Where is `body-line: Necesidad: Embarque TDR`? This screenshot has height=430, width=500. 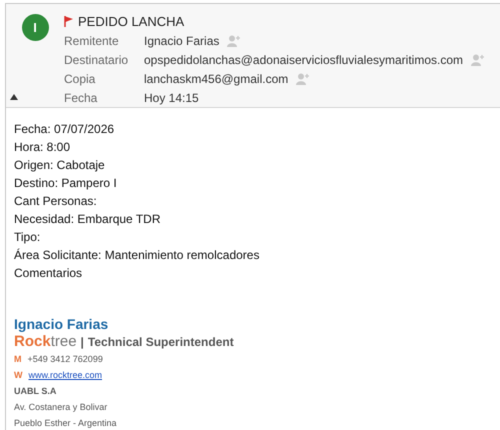 body-line: Necesidad: Embarque TDR is located at coordinates (88, 219).